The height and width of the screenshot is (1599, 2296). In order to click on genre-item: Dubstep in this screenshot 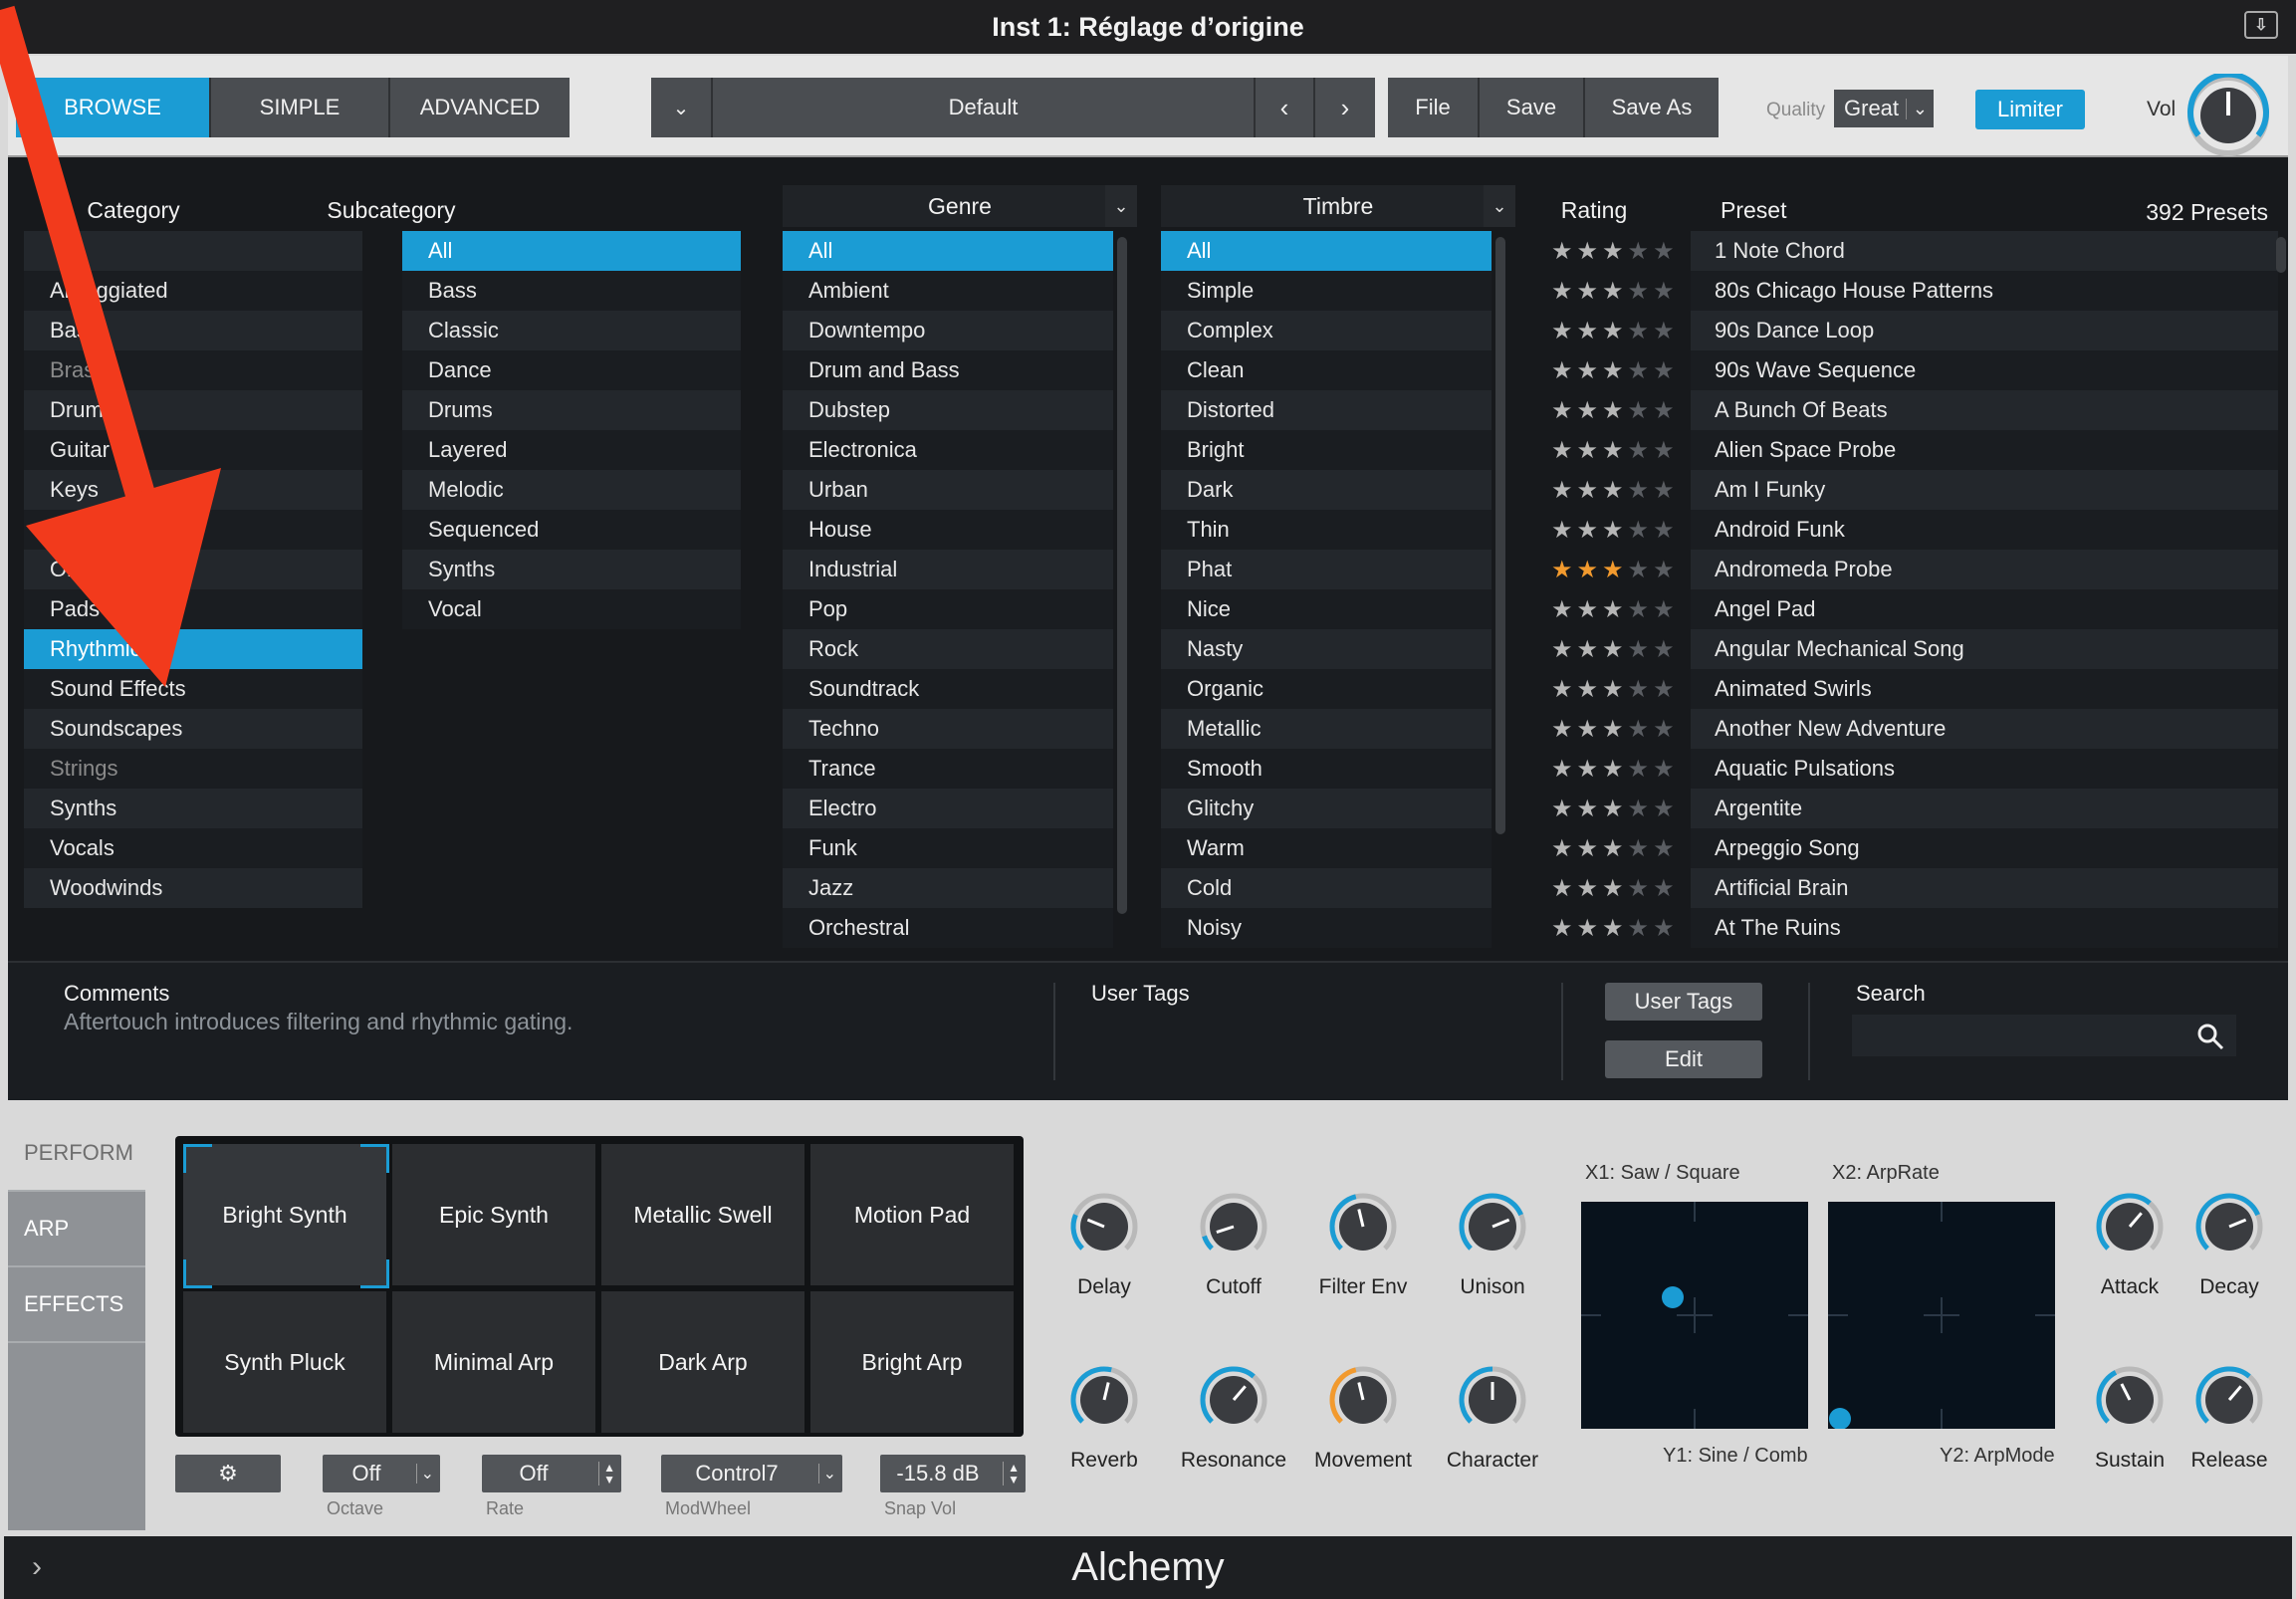, I will do `click(948, 410)`.